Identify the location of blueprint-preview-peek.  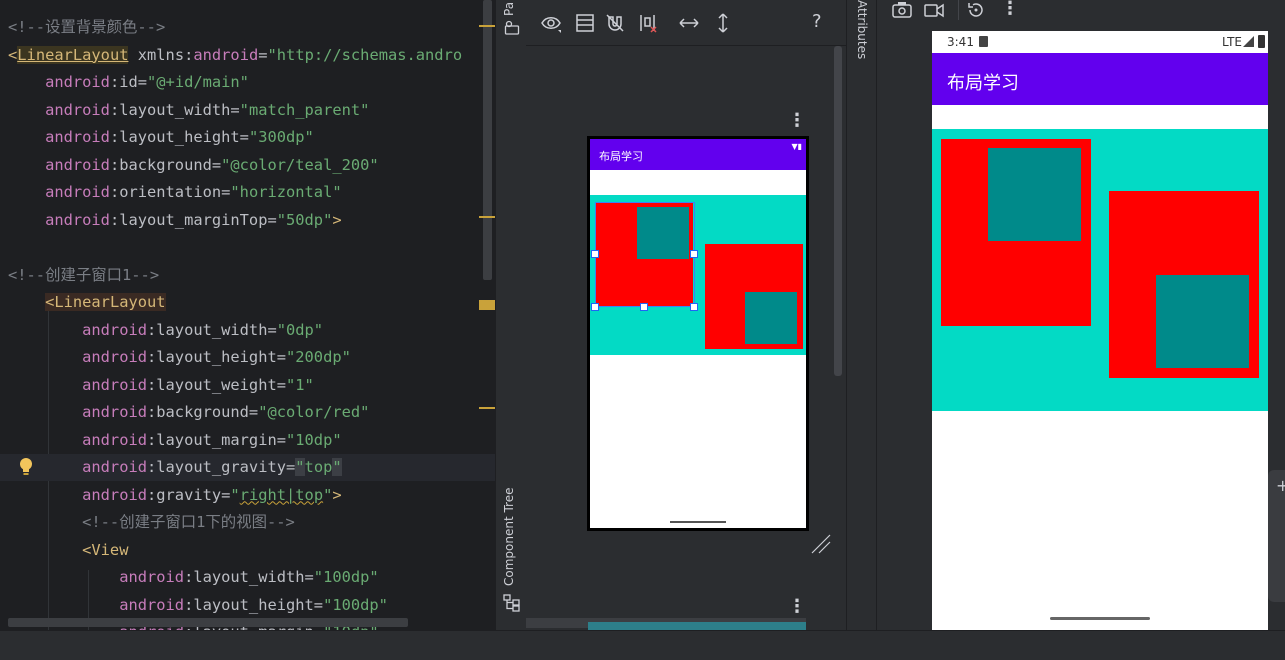
(697, 626).